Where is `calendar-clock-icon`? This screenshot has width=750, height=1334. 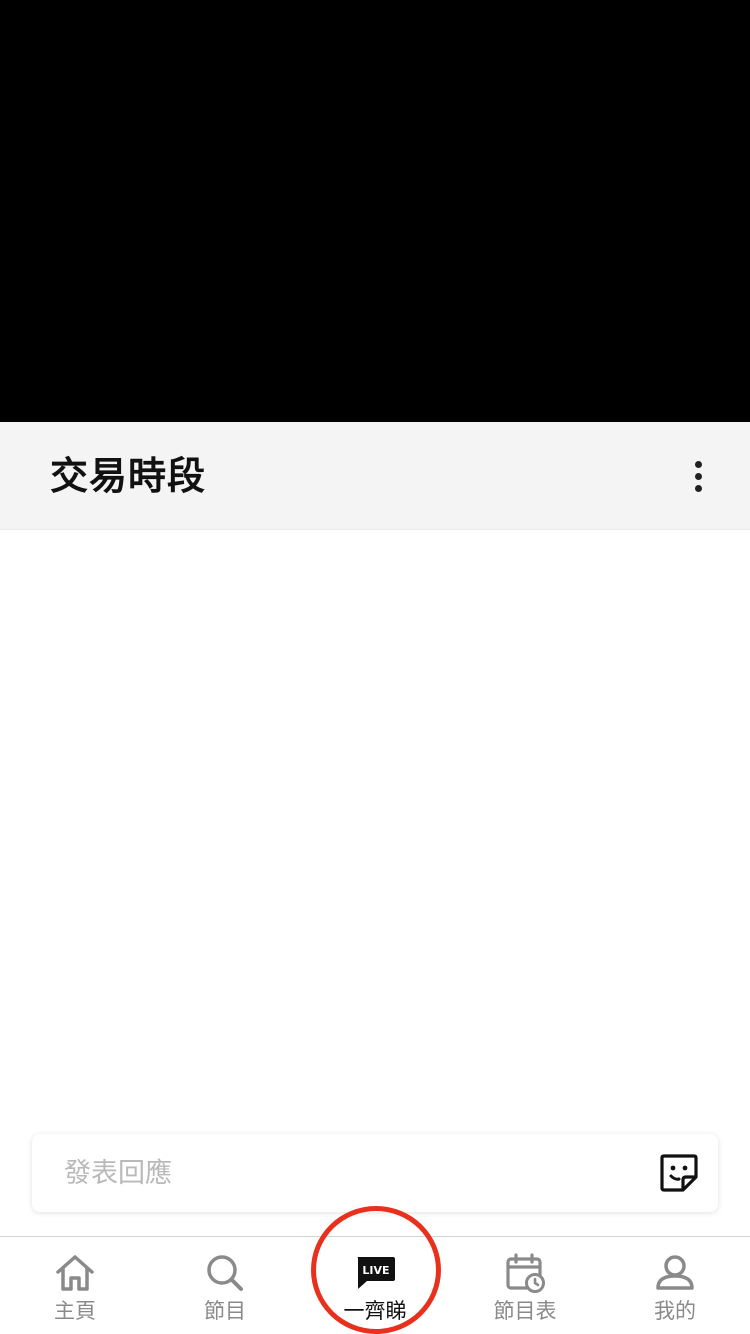 calendar-clock-icon is located at coordinates (525, 1273).